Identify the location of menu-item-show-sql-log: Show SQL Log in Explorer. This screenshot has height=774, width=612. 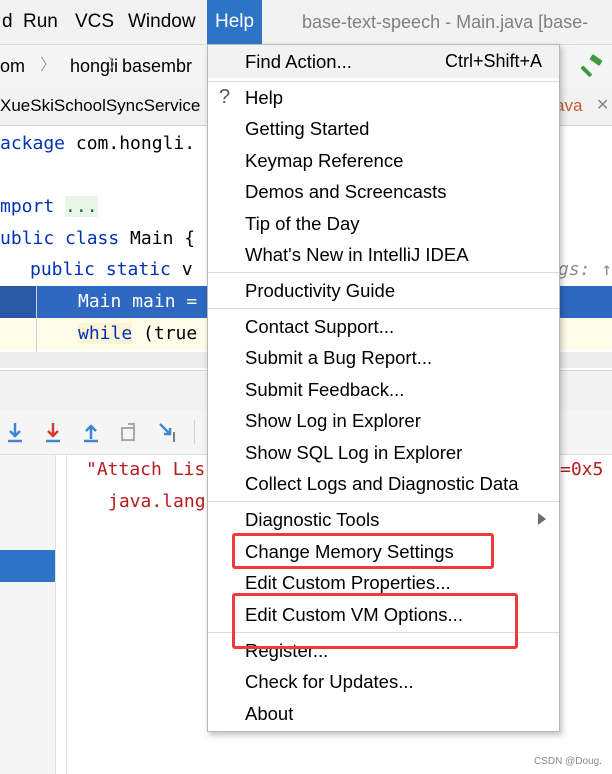
(353, 452).